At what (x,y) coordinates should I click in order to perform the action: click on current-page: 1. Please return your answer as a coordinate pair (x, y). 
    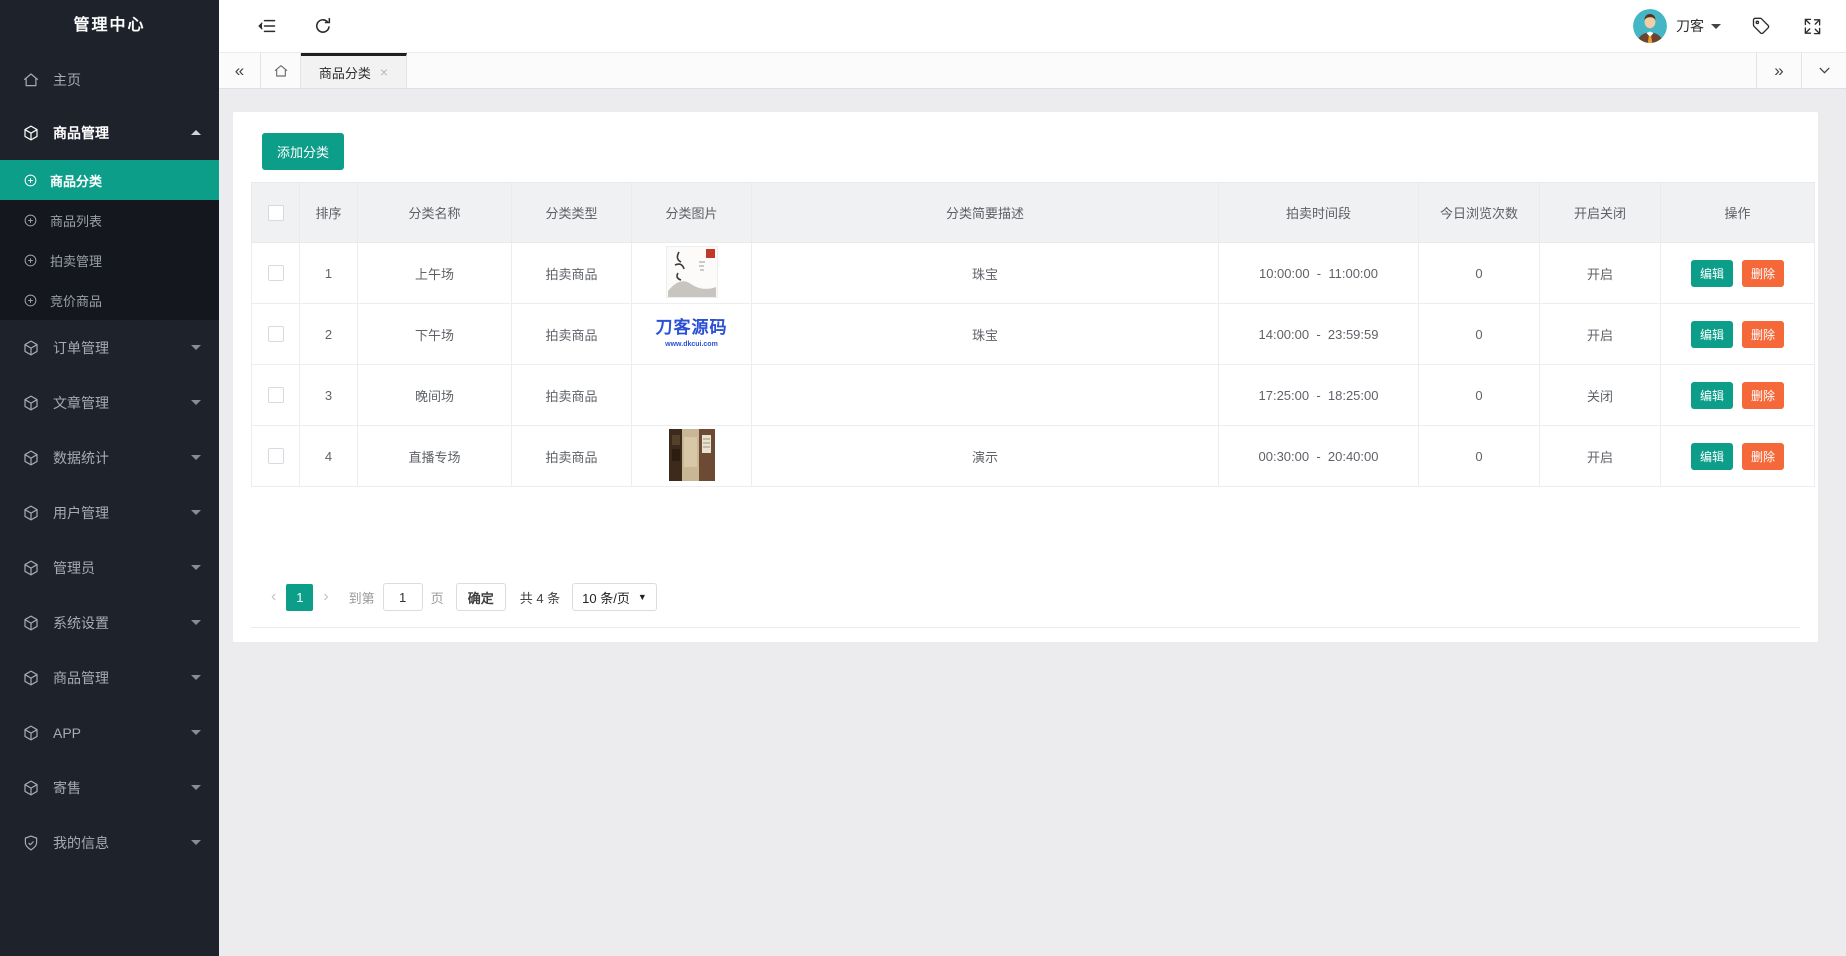
    Looking at the image, I should click on (300, 597).